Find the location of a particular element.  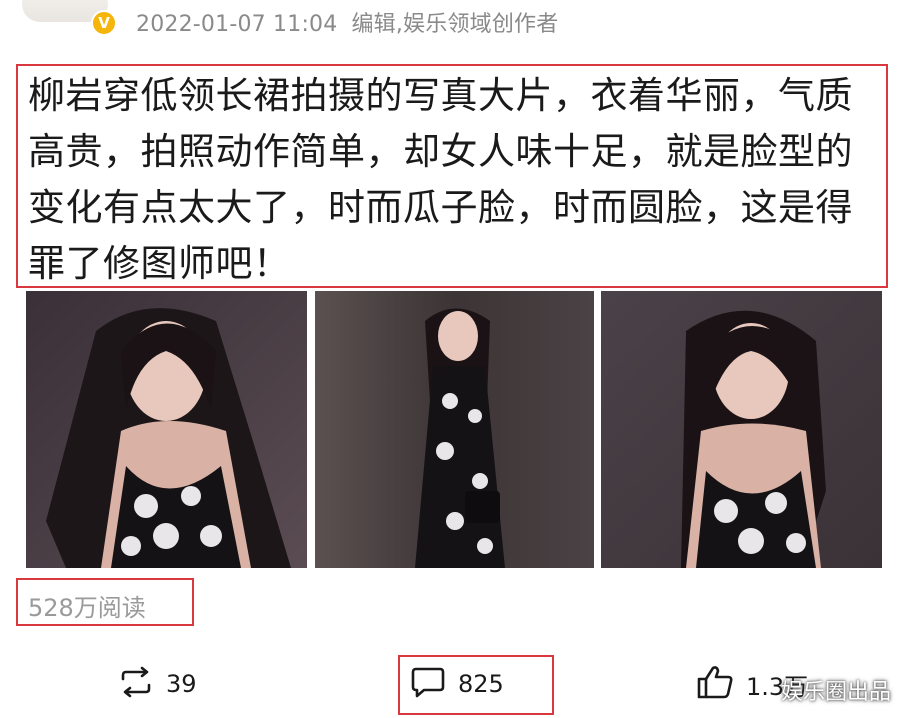

comment-button: 825 is located at coordinates (457, 684).